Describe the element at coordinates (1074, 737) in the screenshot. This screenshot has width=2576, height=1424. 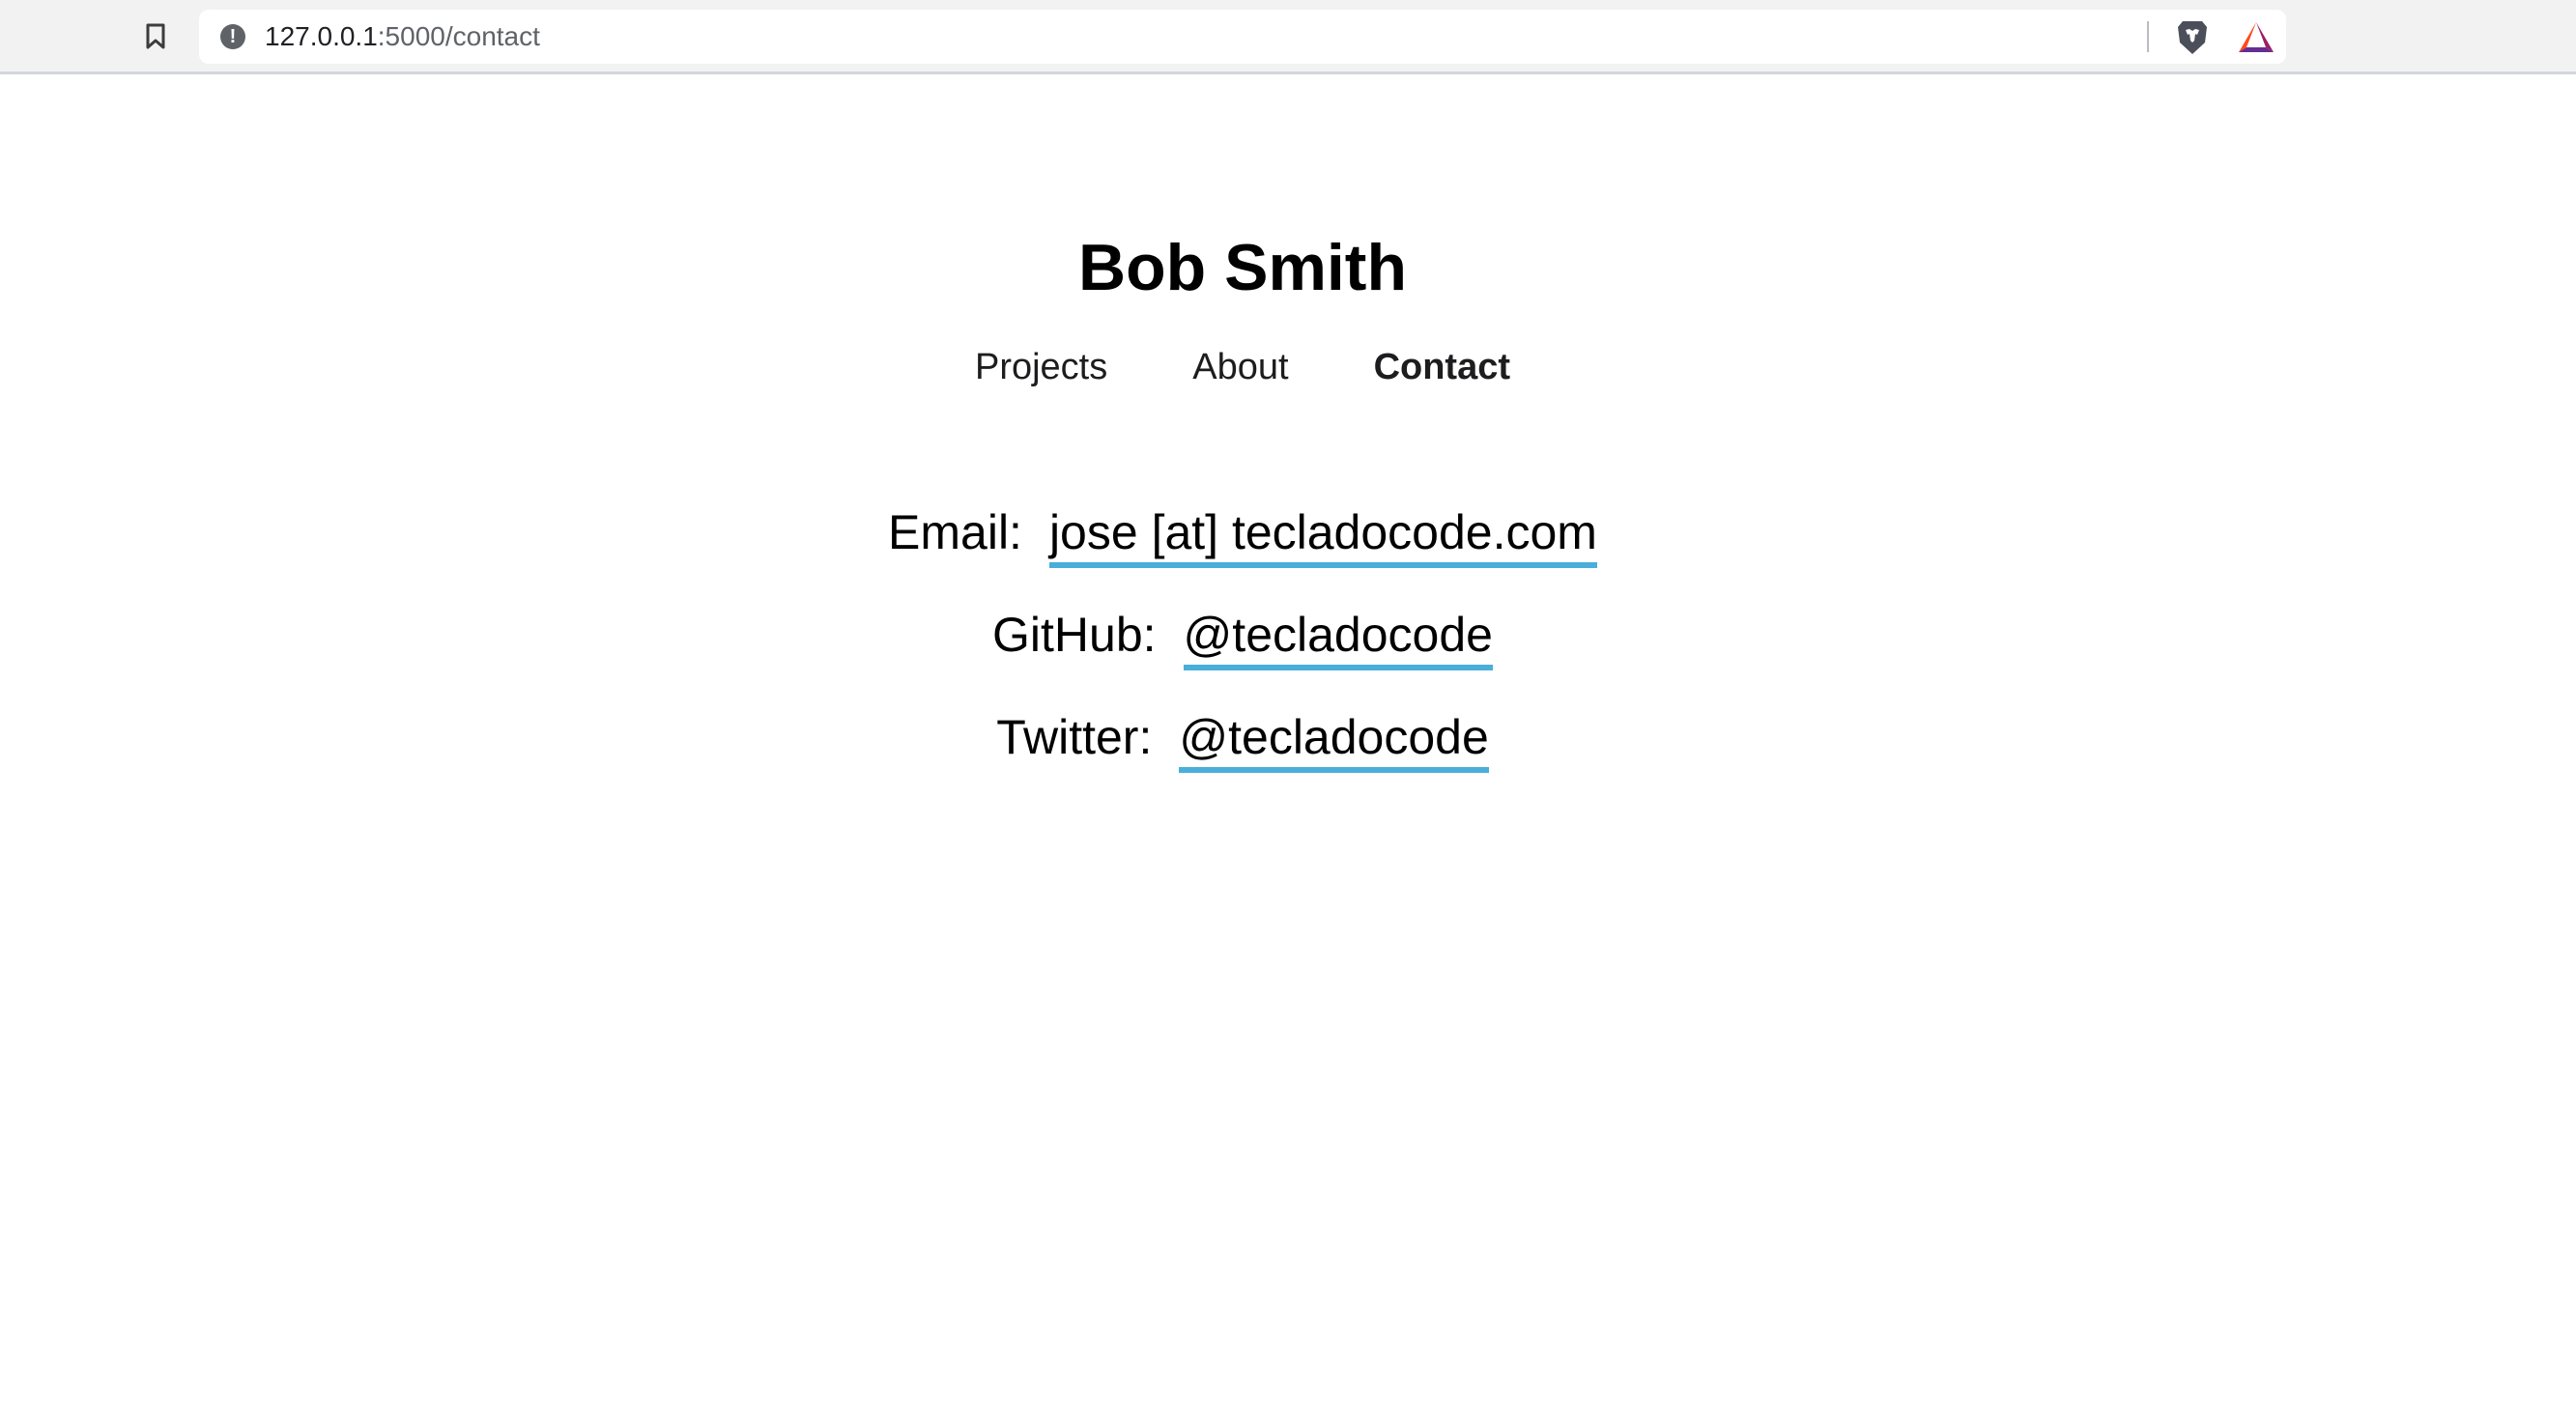
I see `twitter-label: Twitter:` at that location.